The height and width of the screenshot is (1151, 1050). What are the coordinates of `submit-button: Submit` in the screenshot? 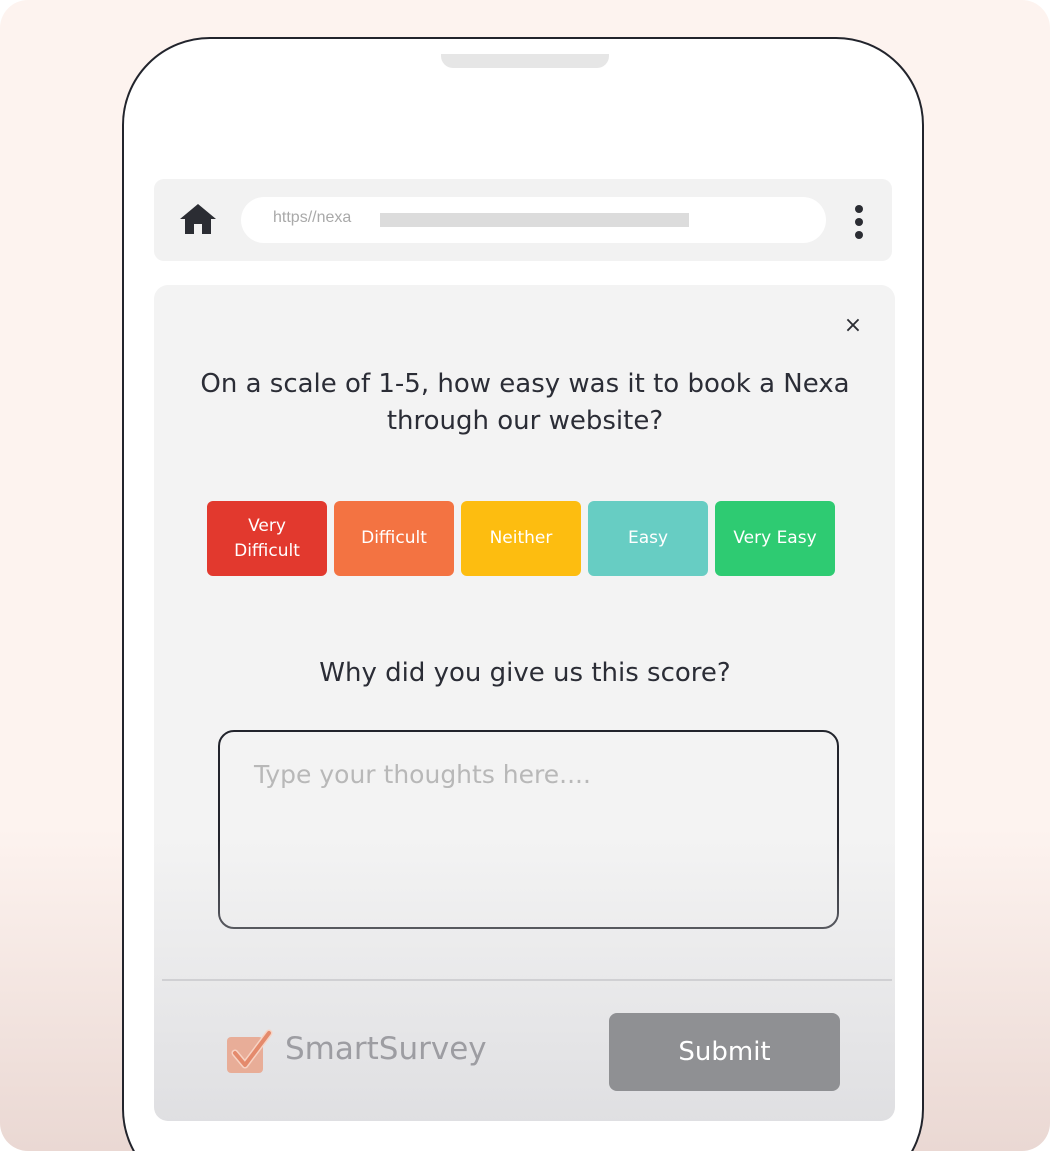 It's located at (724, 1052).